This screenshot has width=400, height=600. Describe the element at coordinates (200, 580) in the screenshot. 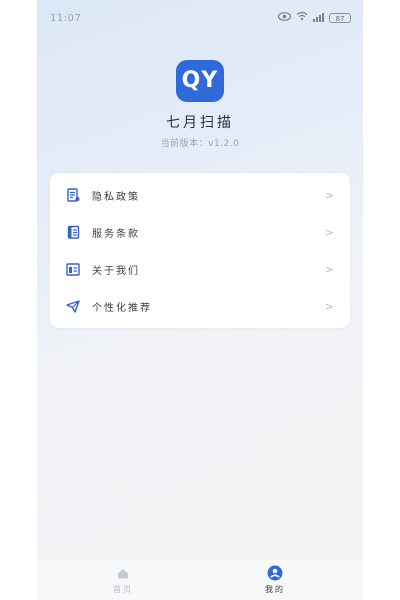

I see `bottom-tab-bar: 首页 我的` at that location.